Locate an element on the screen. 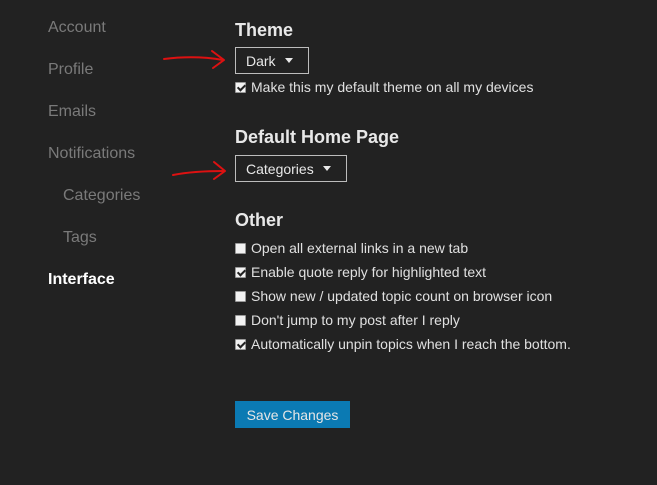 The image size is (657, 485). theme-heading: Theme is located at coordinates (264, 30).